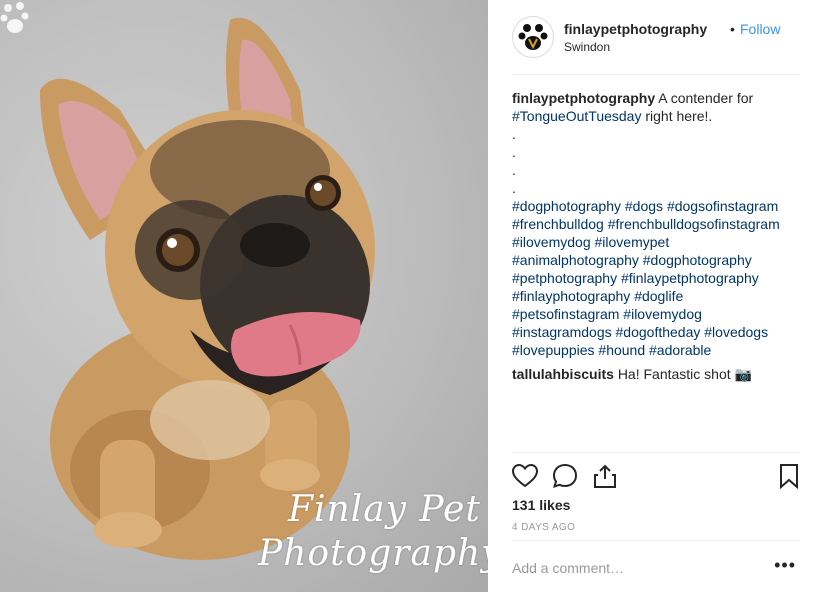 The height and width of the screenshot is (593, 821). I want to click on hashtag-link: #dogs, so click(644, 206).